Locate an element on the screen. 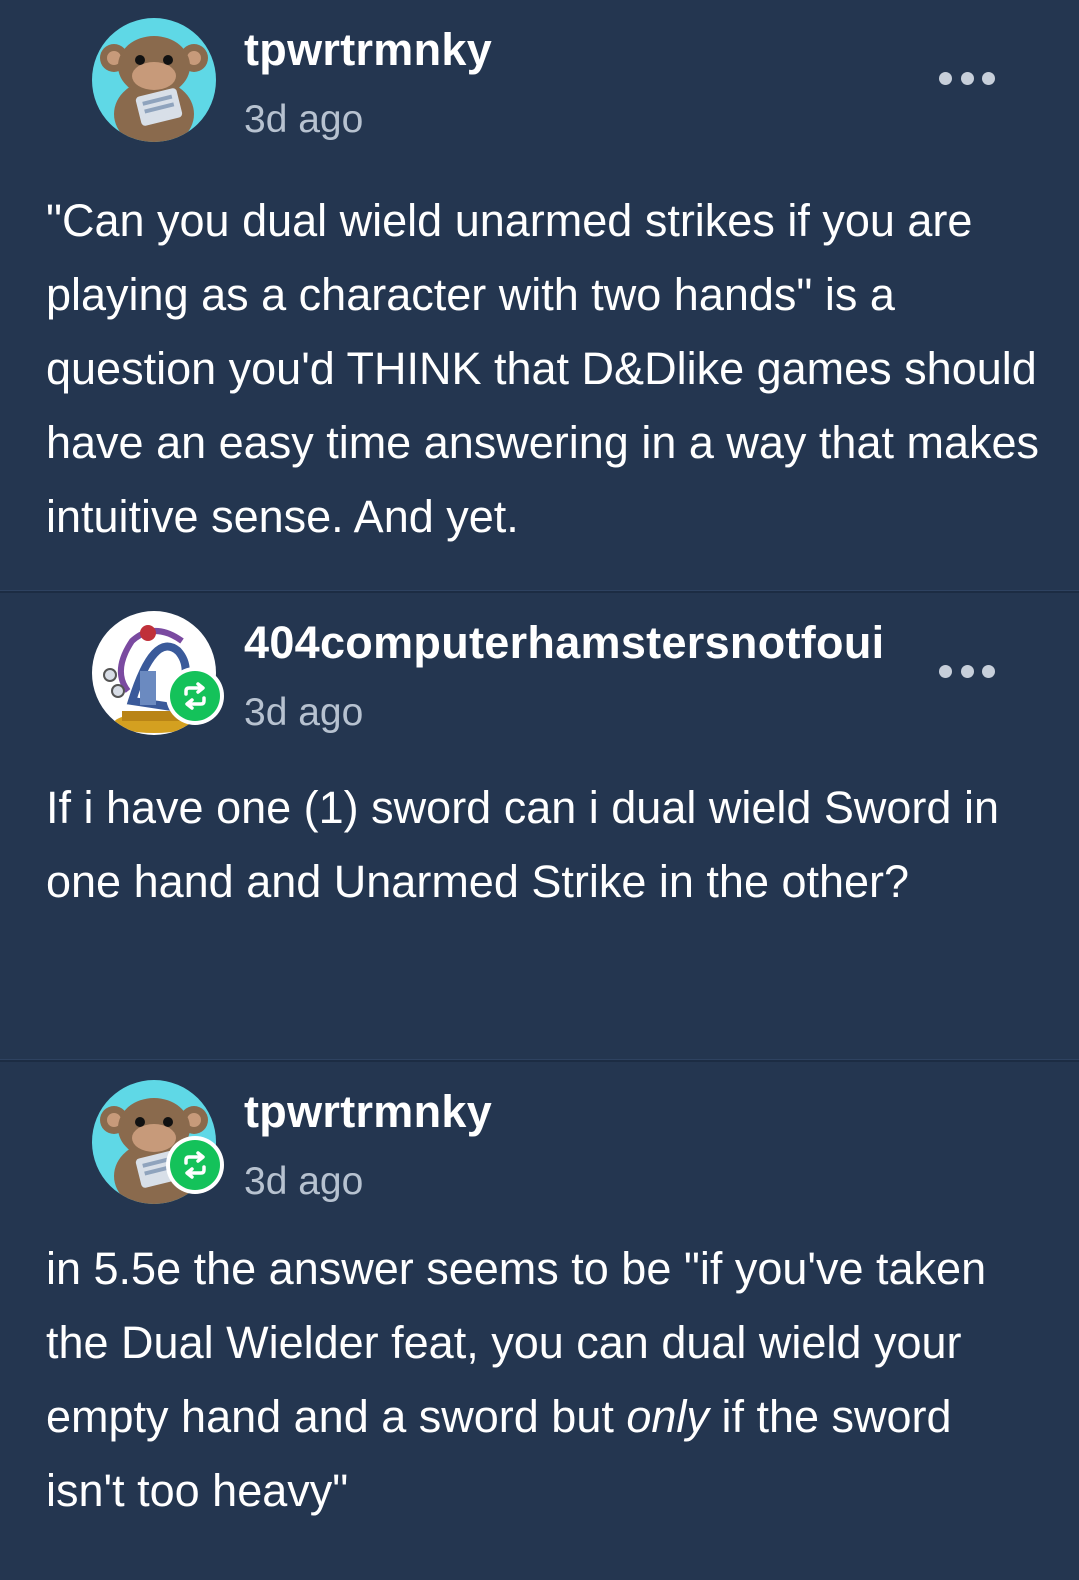  username: 404computerhamstersnotfoui is located at coordinates (564, 643).